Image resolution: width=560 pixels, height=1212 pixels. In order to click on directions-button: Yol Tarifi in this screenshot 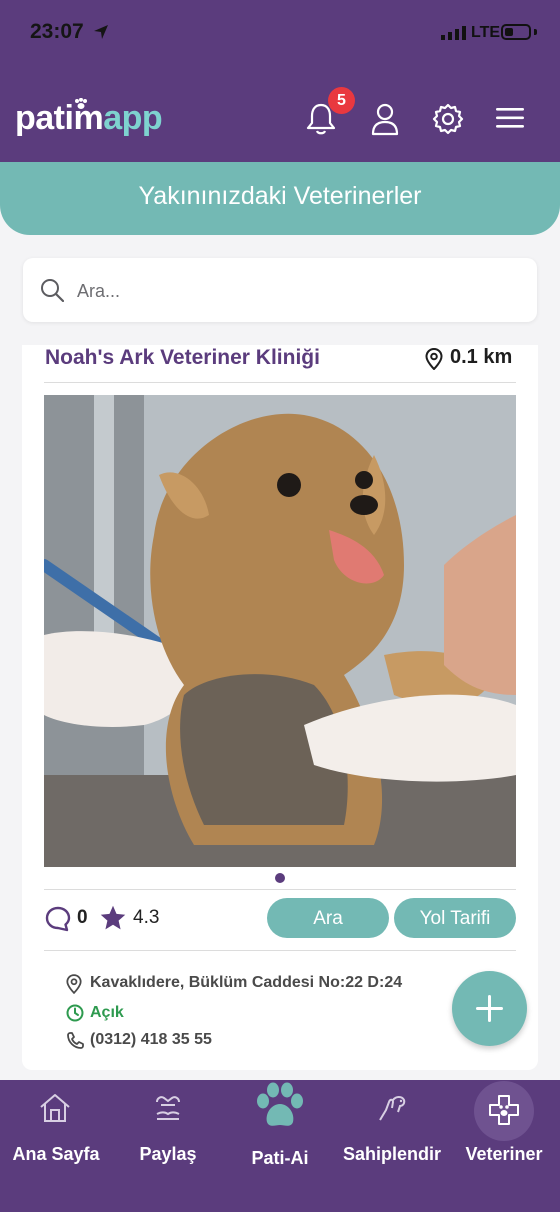, I will do `click(455, 918)`.